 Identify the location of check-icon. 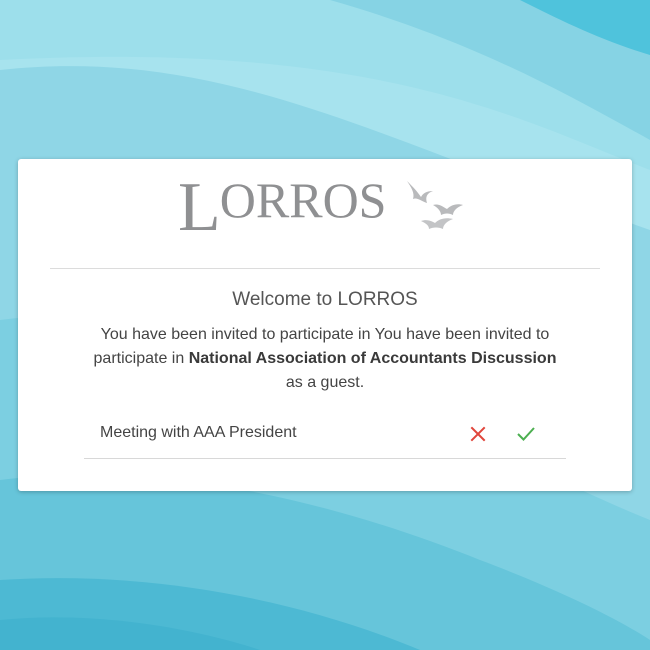
(526, 434).